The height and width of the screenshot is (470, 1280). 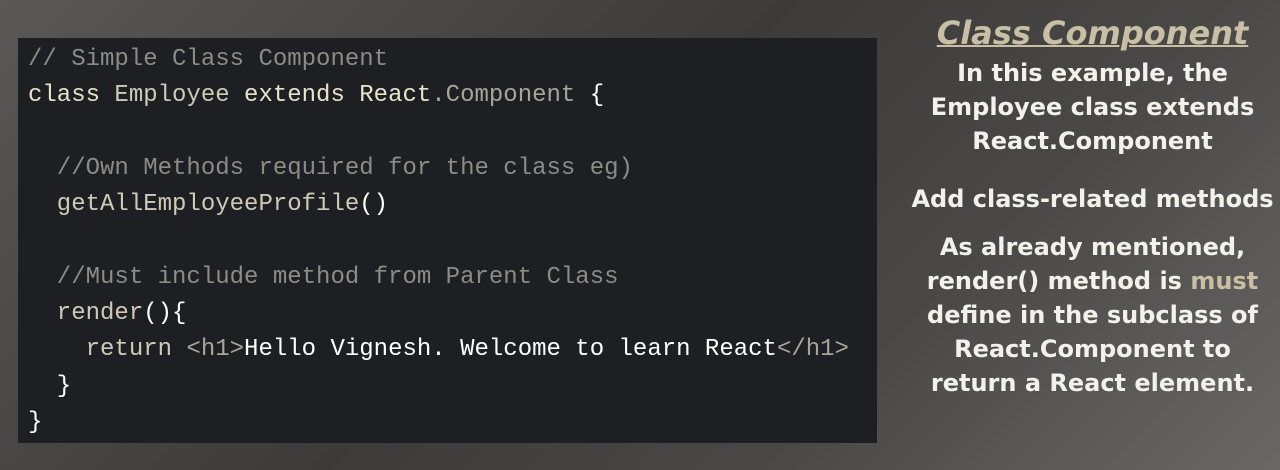 What do you see at coordinates (194, 205) in the screenshot?
I see `code-token: getAllEmployeeProfile` at bounding box center [194, 205].